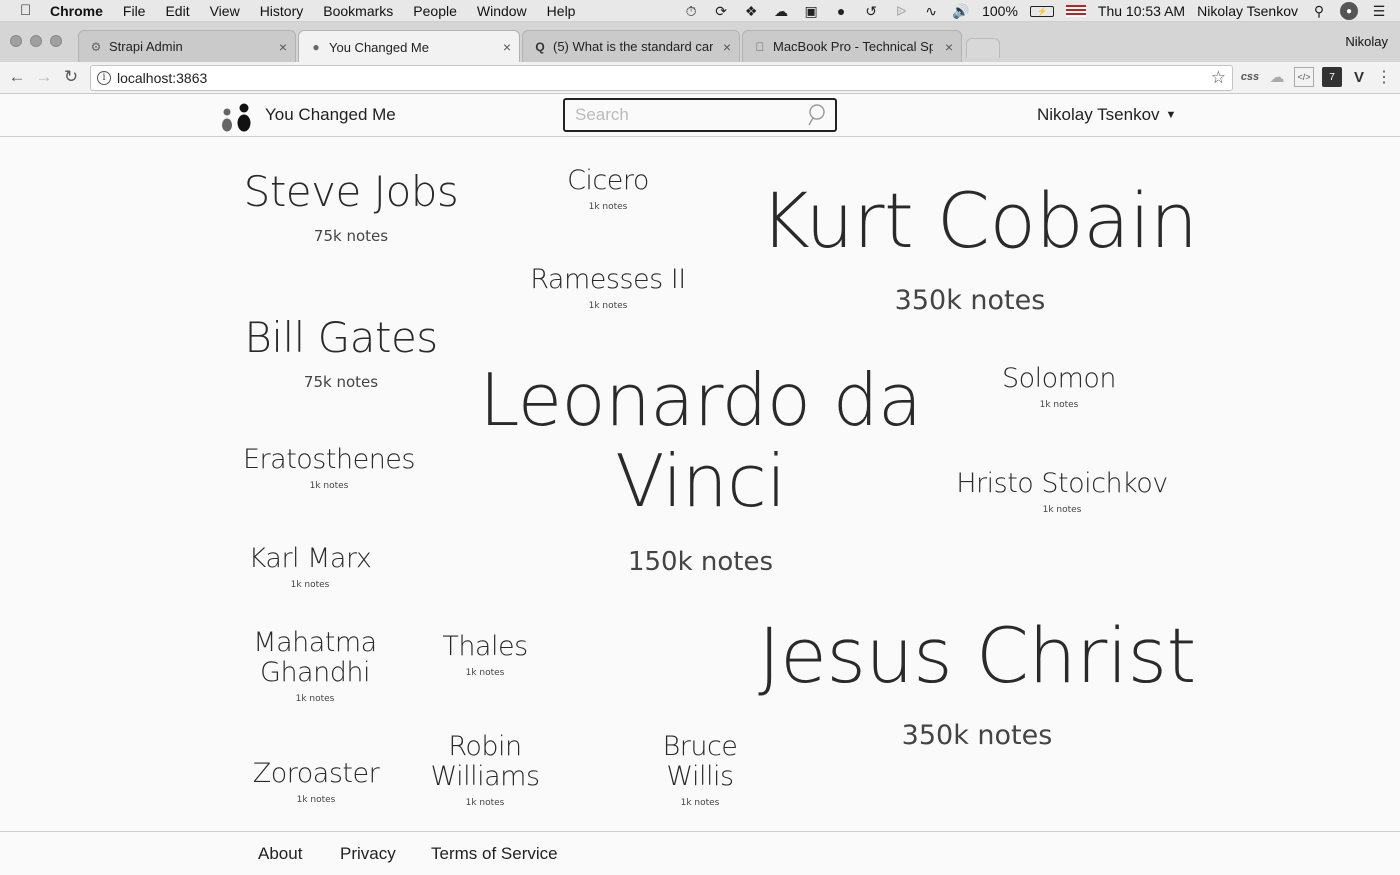  I want to click on new-tab-button, so click(983, 48).